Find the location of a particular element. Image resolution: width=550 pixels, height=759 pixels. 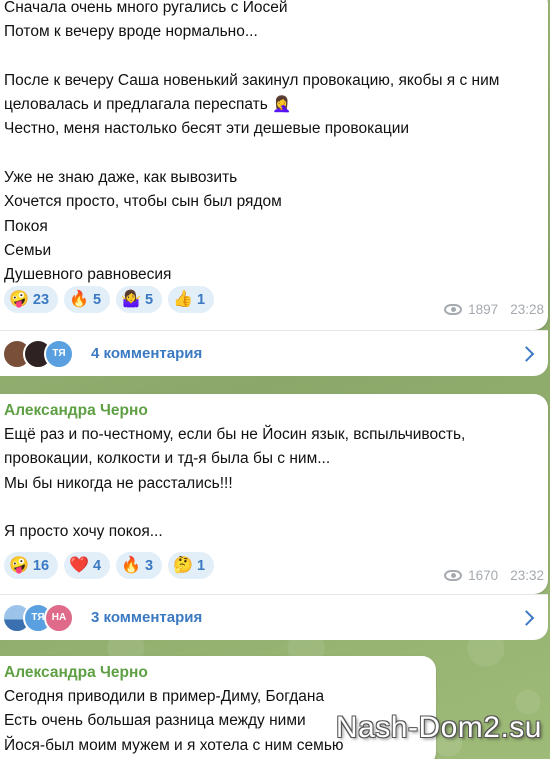

message-time: 23:32 is located at coordinates (527, 575).